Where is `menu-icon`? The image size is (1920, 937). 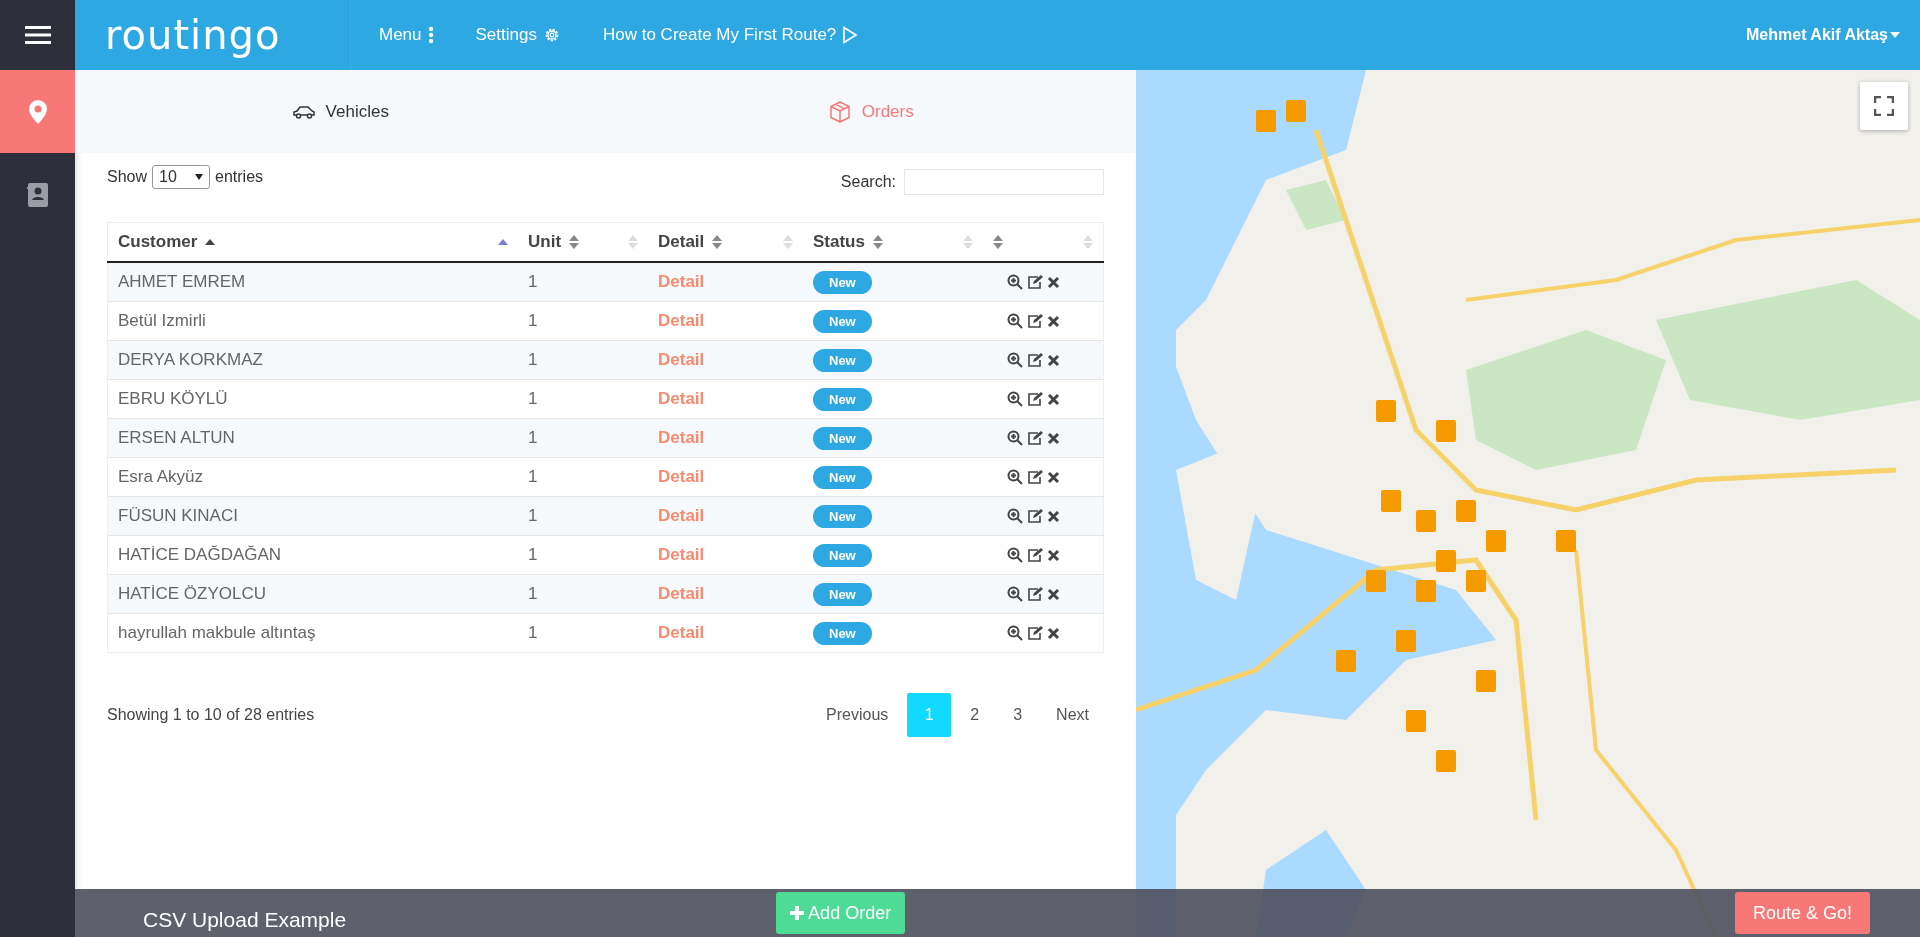
menu-icon is located at coordinates (37, 35).